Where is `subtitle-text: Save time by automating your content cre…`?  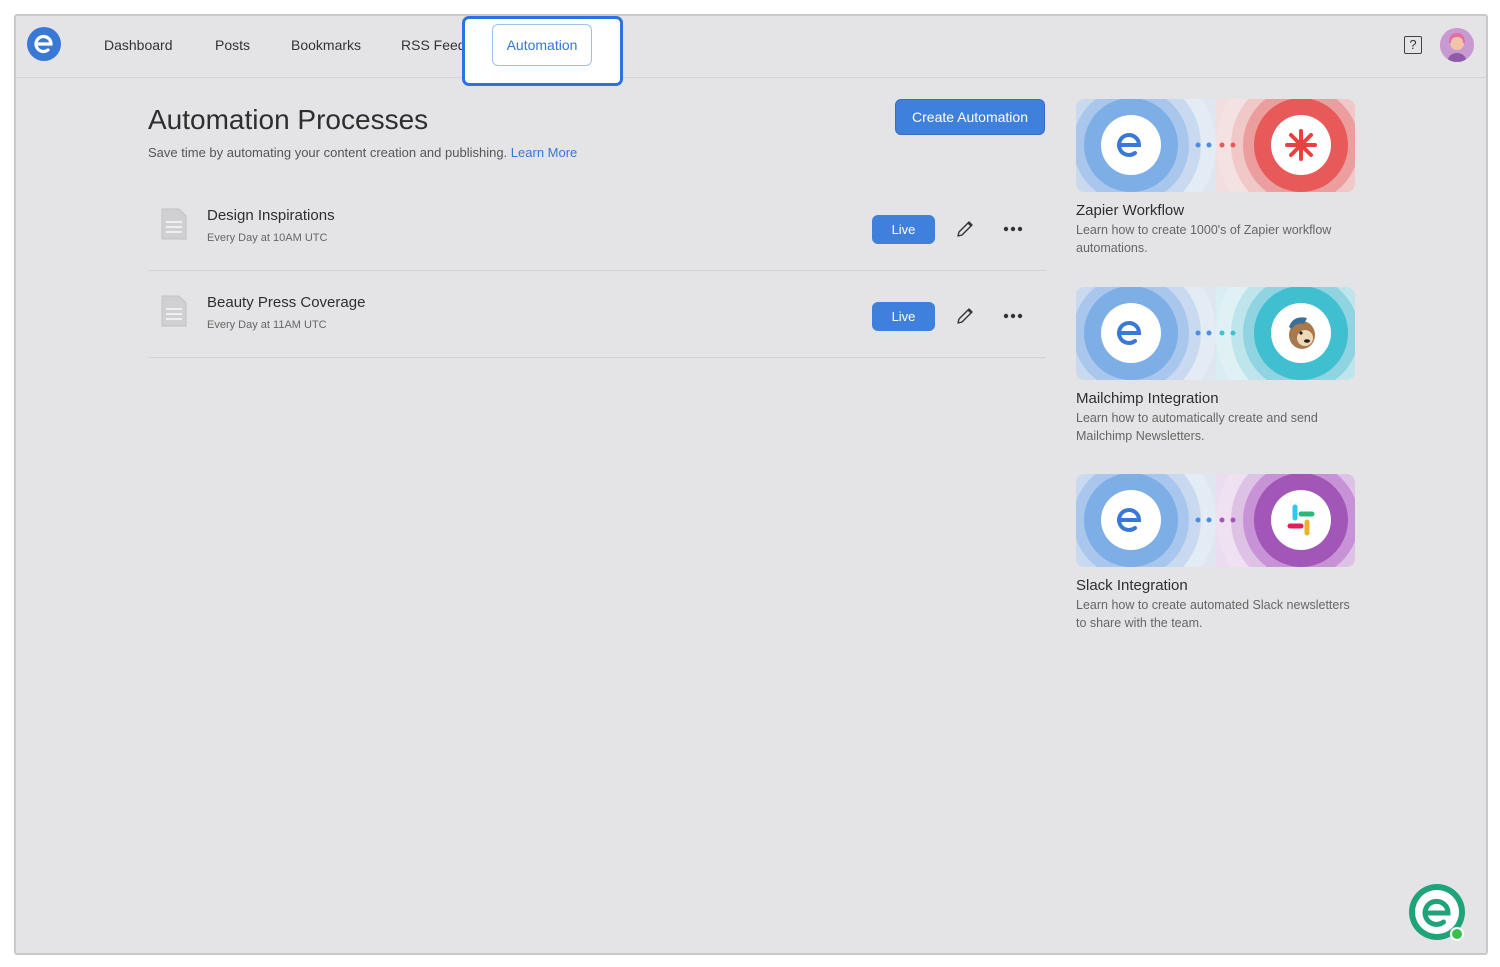 subtitle-text: Save time by automating your content cre… is located at coordinates (328, 152).